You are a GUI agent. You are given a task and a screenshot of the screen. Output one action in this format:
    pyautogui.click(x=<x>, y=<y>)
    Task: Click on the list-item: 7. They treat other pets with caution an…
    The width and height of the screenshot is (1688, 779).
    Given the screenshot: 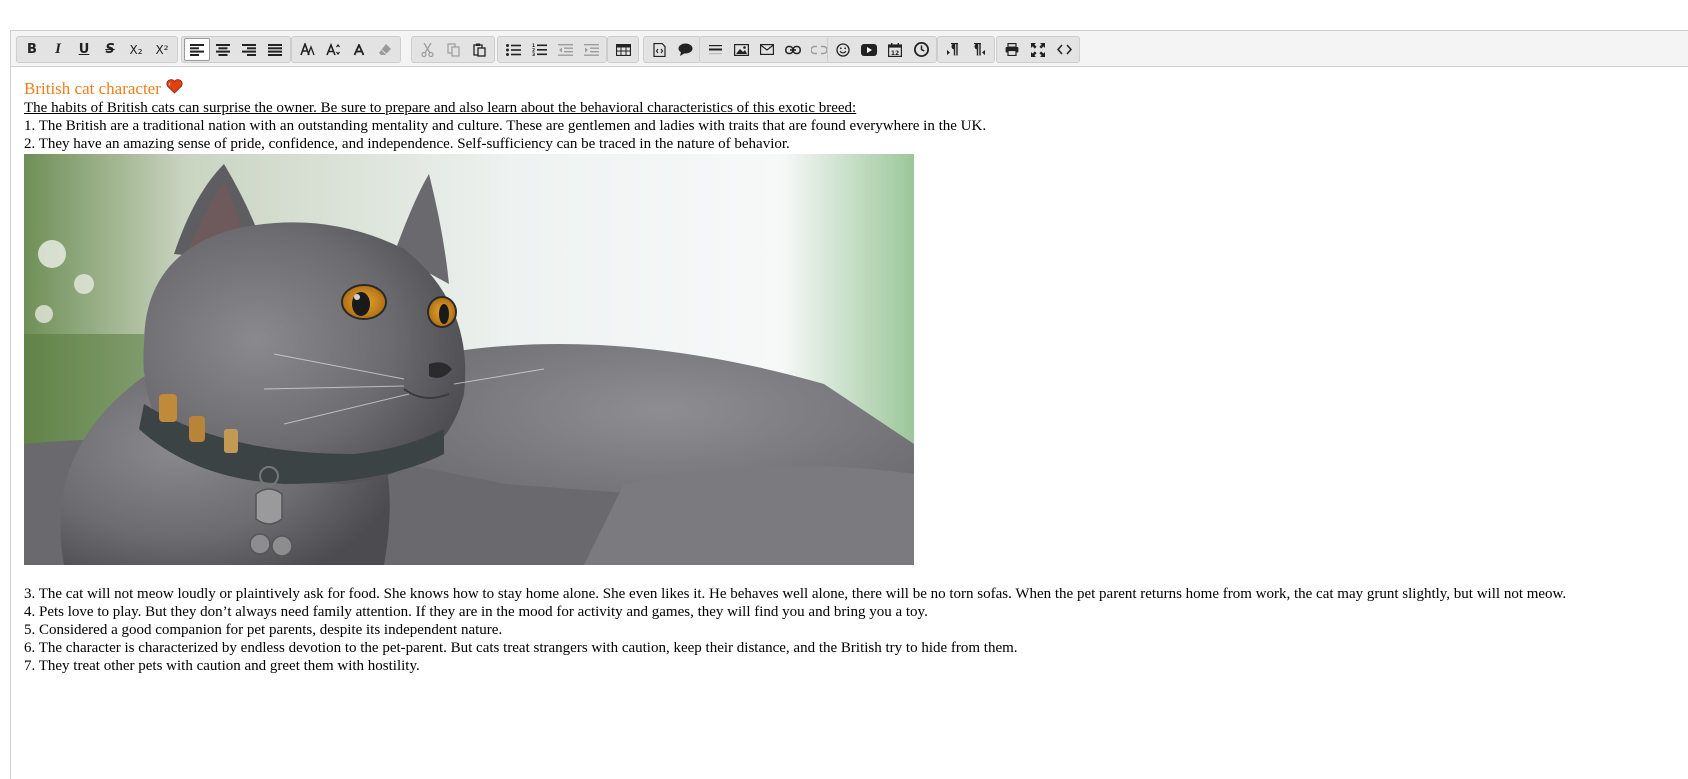 What is the action you would take?
    pyautogui.click(x=222, y=666)
    